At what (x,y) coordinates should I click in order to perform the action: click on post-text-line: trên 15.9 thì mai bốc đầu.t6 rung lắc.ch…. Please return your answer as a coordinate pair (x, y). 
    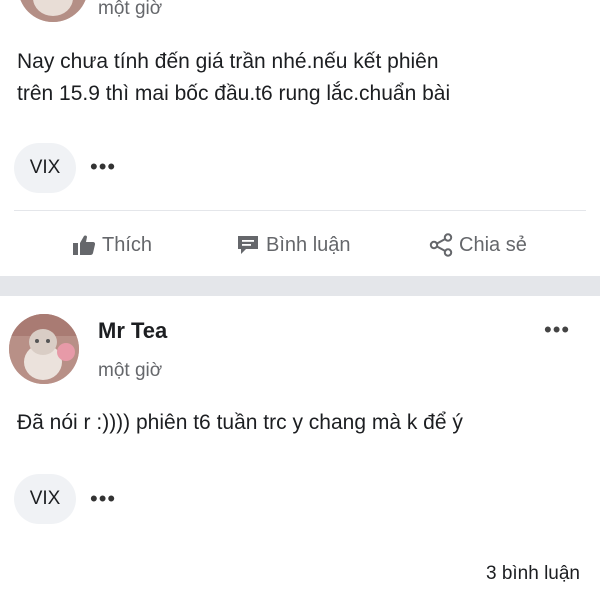
    Looking at the image, I should click on (234, 93).